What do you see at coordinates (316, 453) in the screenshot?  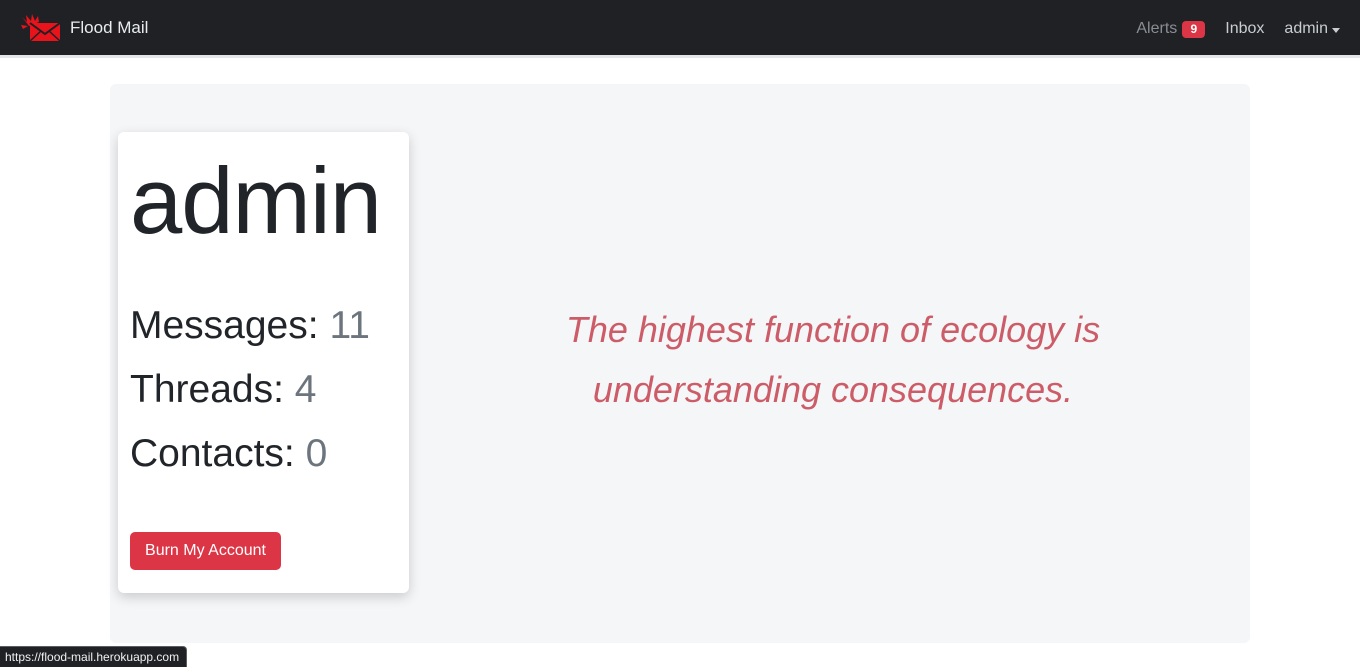 I see `stat-contacts-value: 0` at bounding box center [316, 453].